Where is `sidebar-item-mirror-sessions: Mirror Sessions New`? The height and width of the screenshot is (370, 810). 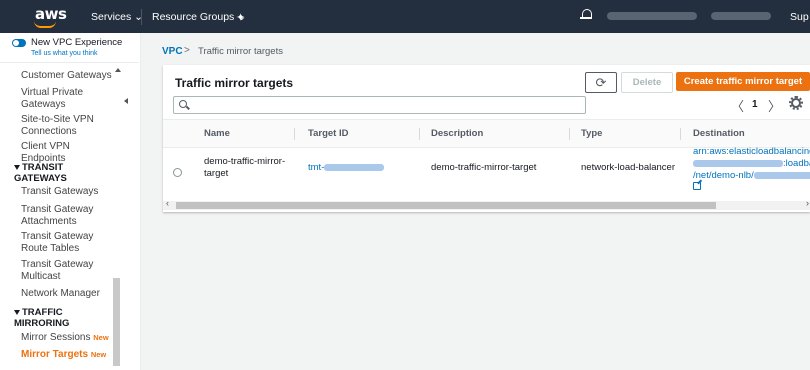 sidebar-item-mirror-sessions: Mirror Sessions New is located at coordinates (68, 338).